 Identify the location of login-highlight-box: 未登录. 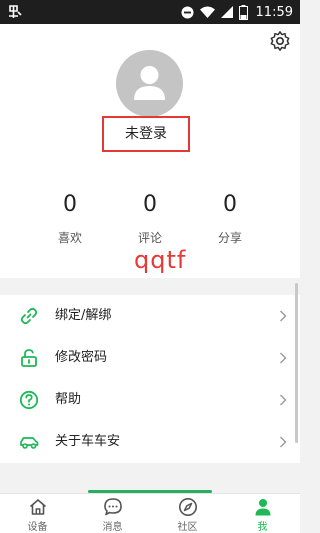
(146, 134).